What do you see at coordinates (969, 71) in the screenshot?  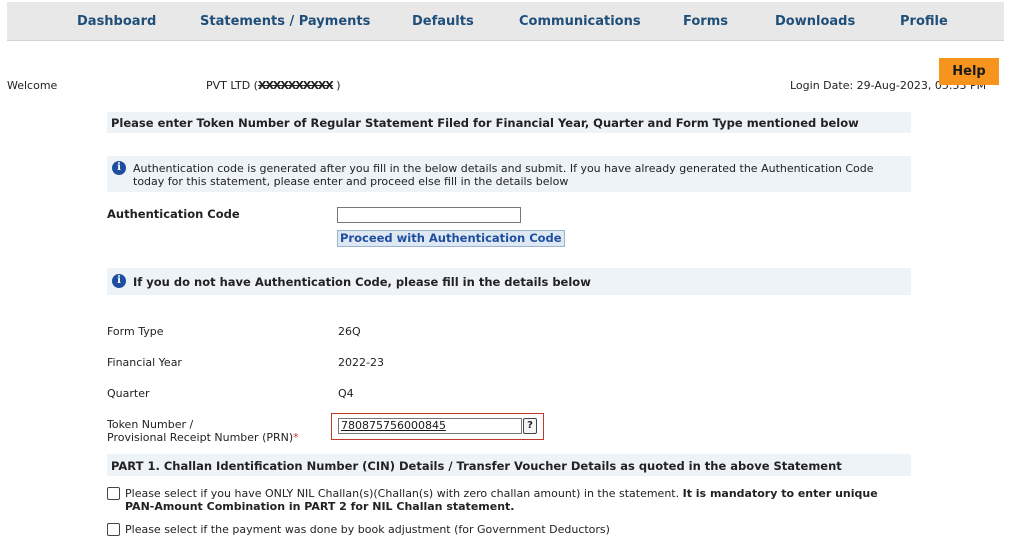 I see `help-button: Help` at bounding box center [969, 71].